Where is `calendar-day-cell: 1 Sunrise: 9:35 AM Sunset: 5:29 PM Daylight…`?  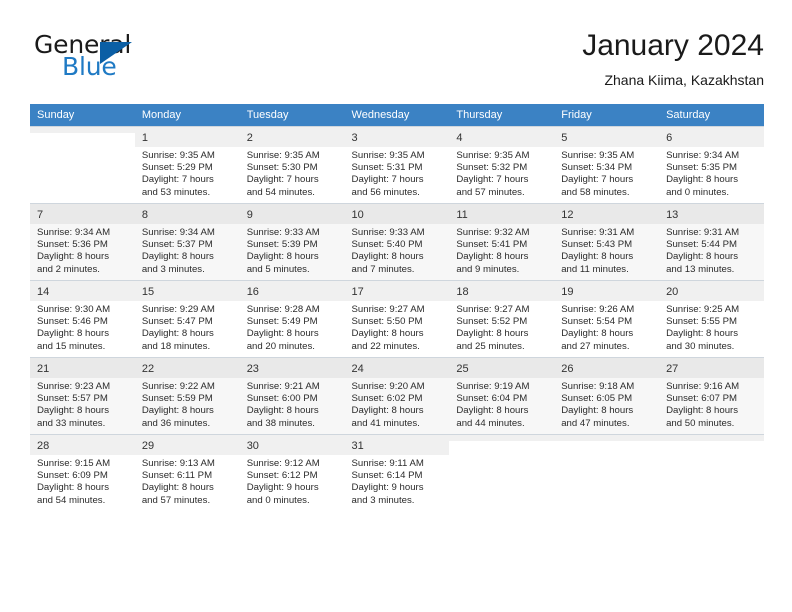 calendar-day-cell: 1 Sunrise: 9:35 AM Sunset: 5:29 PM Daylight… is located at coordinates (187, 165).